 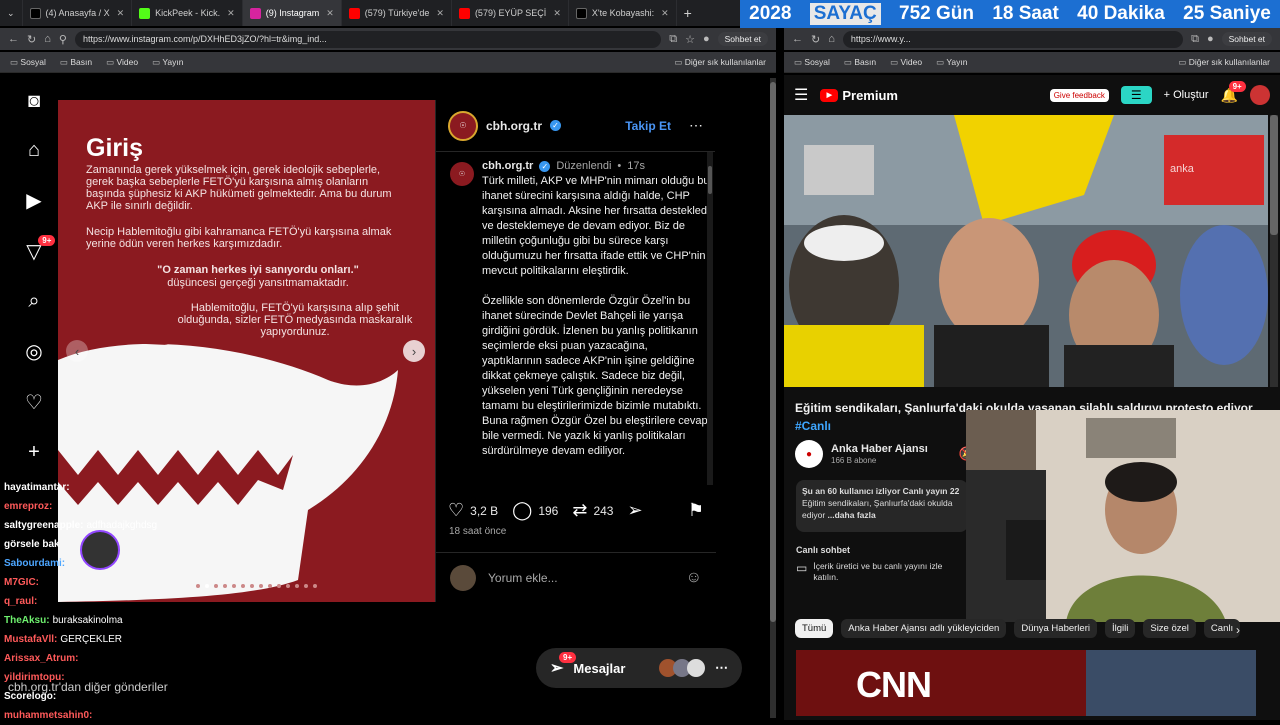 I want to click on youtube-header: ☰ ▶ Premium Give feedback ☰ + Oluştur 🔔 9+, so click(x=1032, y=95).